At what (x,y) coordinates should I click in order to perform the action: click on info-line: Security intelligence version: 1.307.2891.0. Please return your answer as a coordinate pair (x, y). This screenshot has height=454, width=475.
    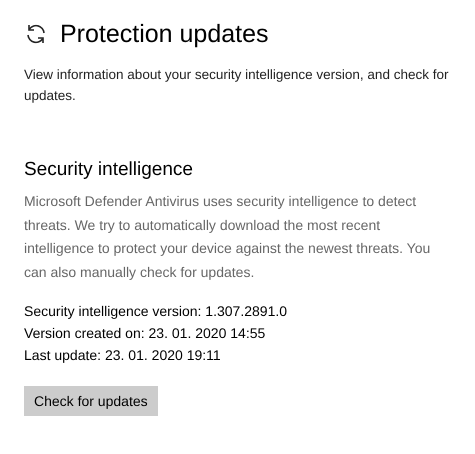
    Looking at the image, I should click on (156, 311).